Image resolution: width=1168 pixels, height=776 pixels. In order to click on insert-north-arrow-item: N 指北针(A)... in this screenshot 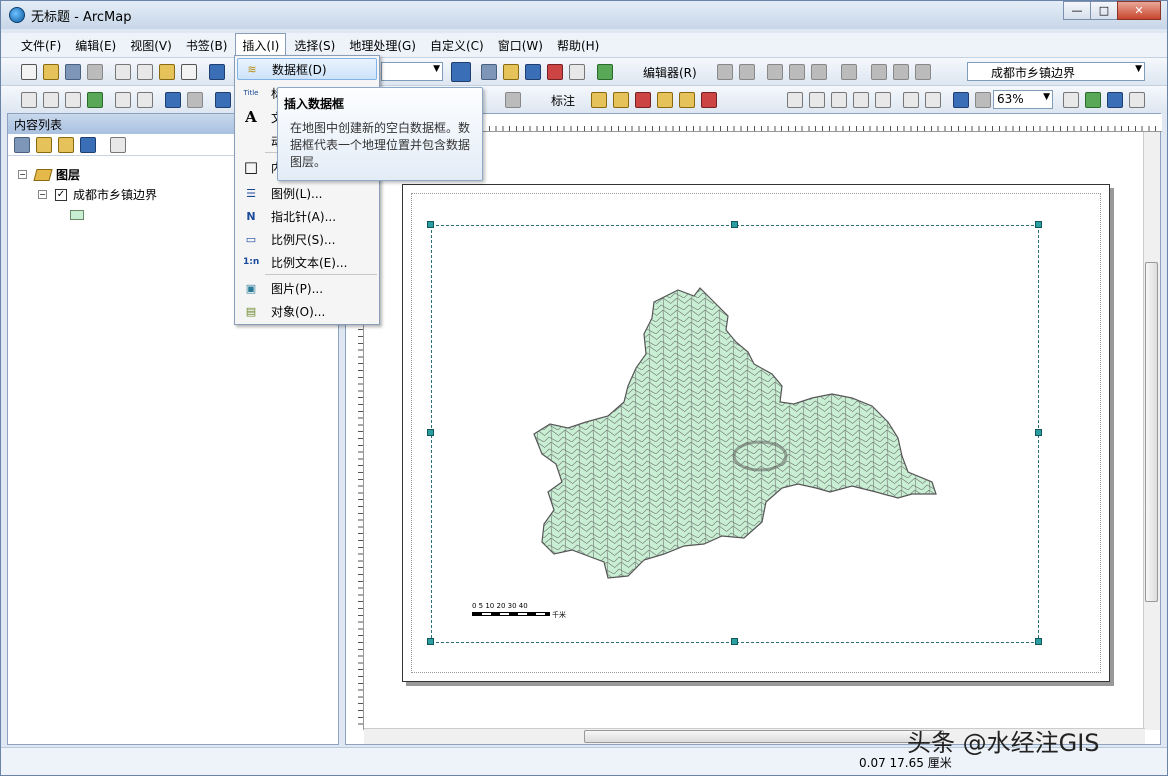, I will do `click(307, 216)`.